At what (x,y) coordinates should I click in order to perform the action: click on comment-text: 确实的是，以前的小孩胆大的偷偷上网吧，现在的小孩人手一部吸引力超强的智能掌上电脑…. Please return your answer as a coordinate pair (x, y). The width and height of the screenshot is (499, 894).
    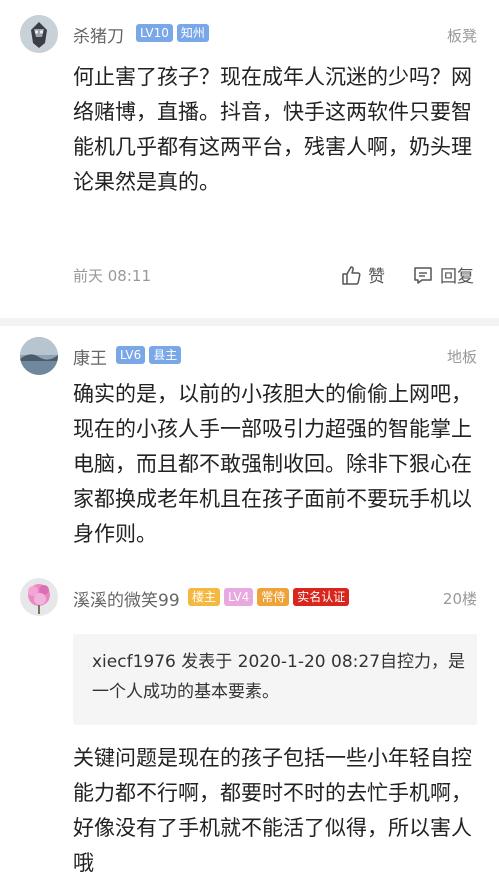
    Looking at the image, I should click on (272, 464).